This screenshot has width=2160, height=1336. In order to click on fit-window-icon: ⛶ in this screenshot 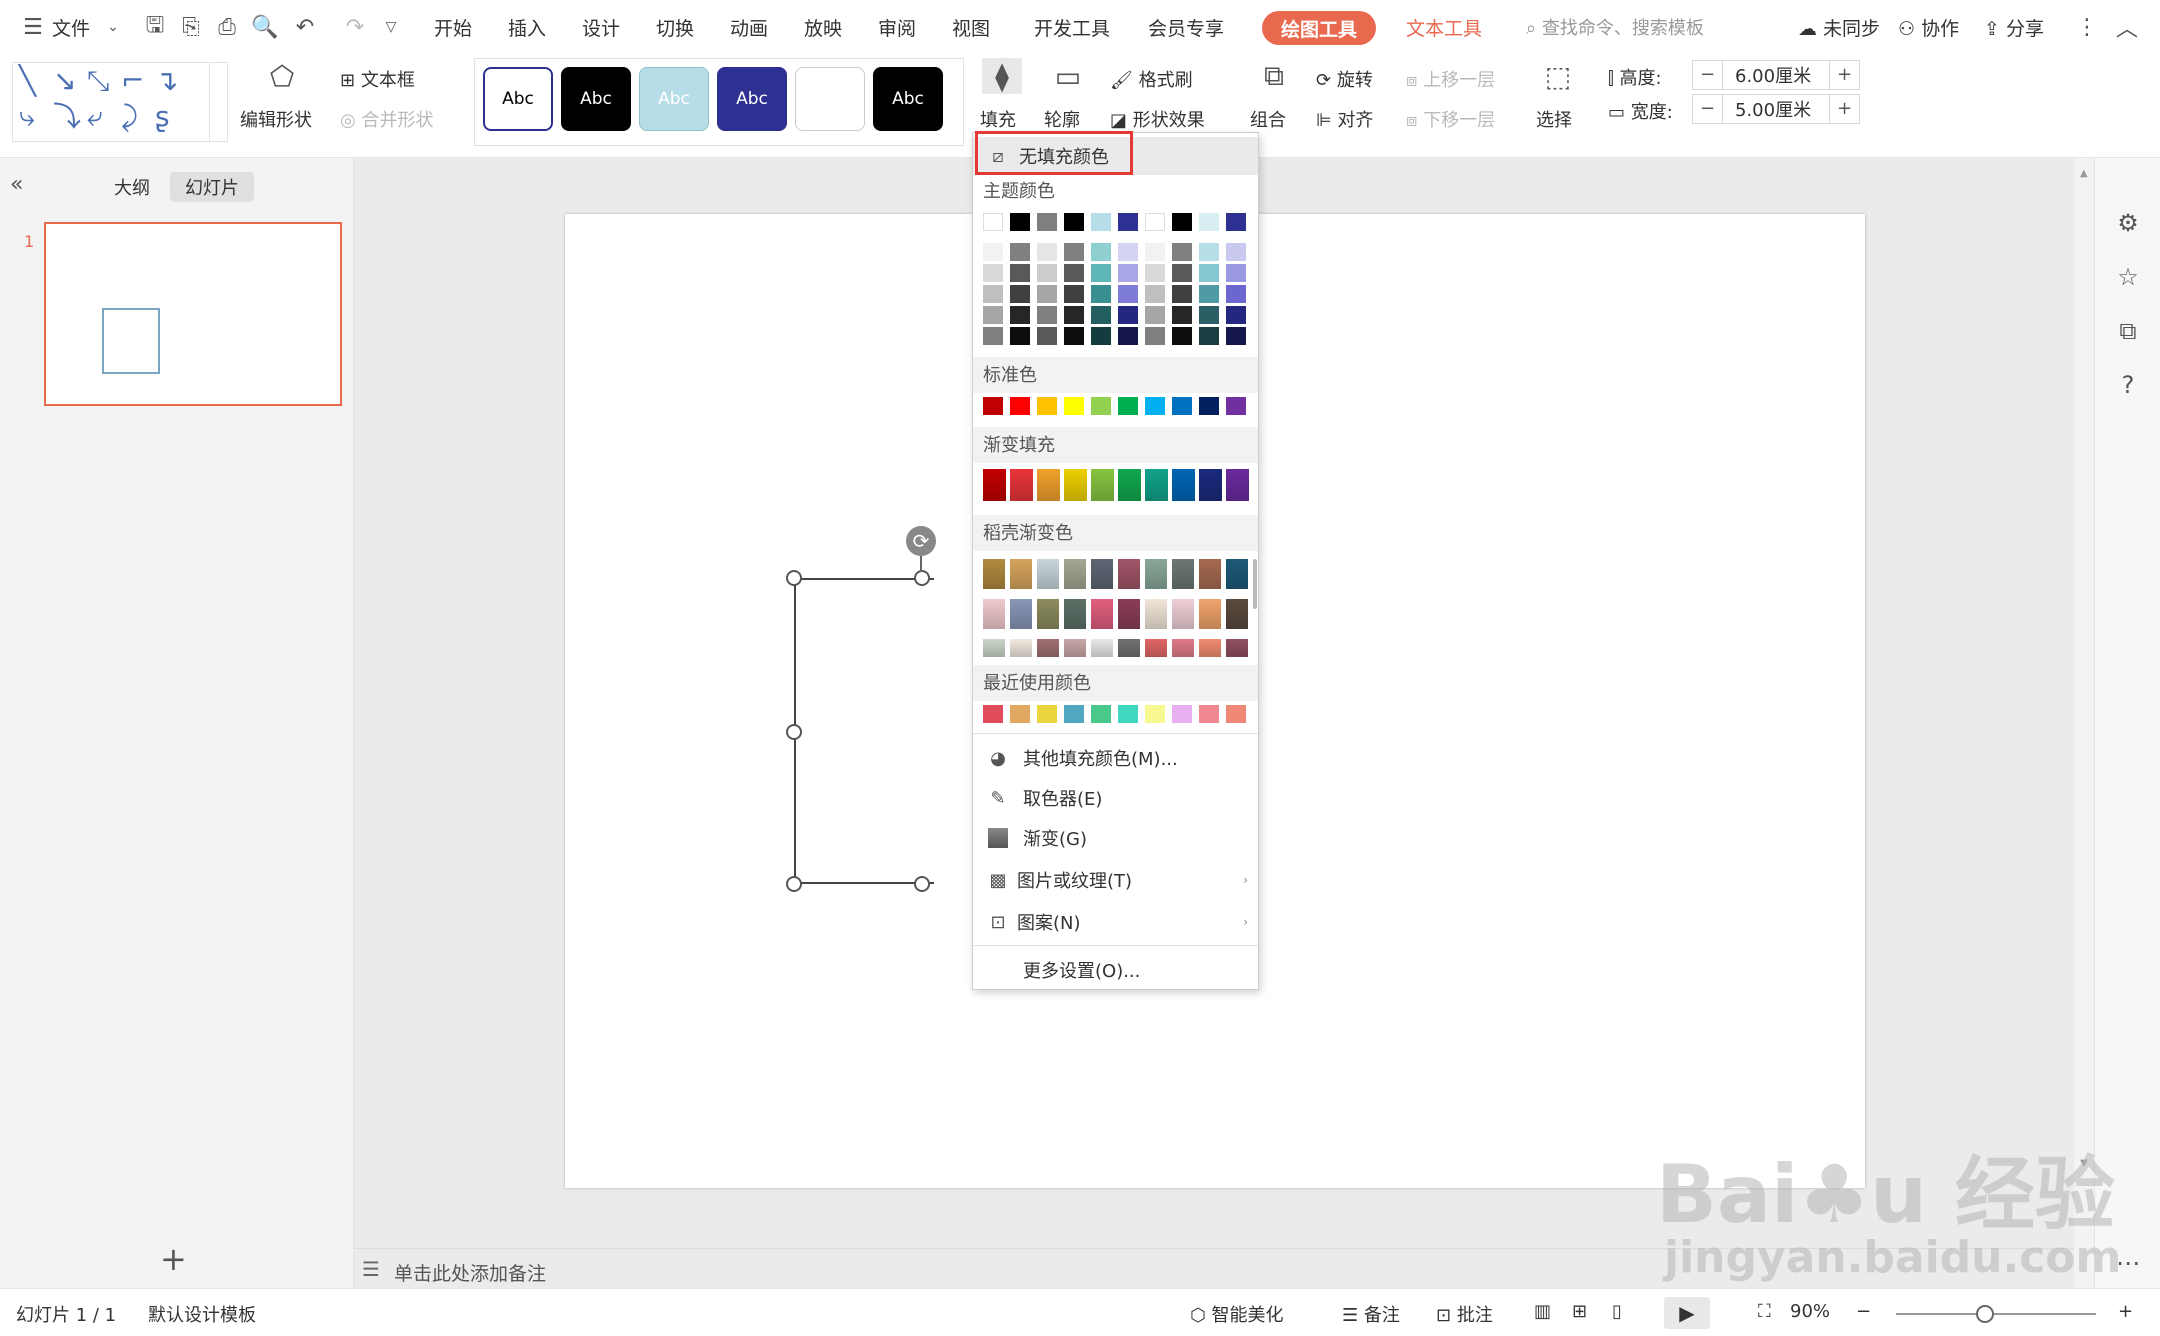, I will do `click(1764, 1311)`.